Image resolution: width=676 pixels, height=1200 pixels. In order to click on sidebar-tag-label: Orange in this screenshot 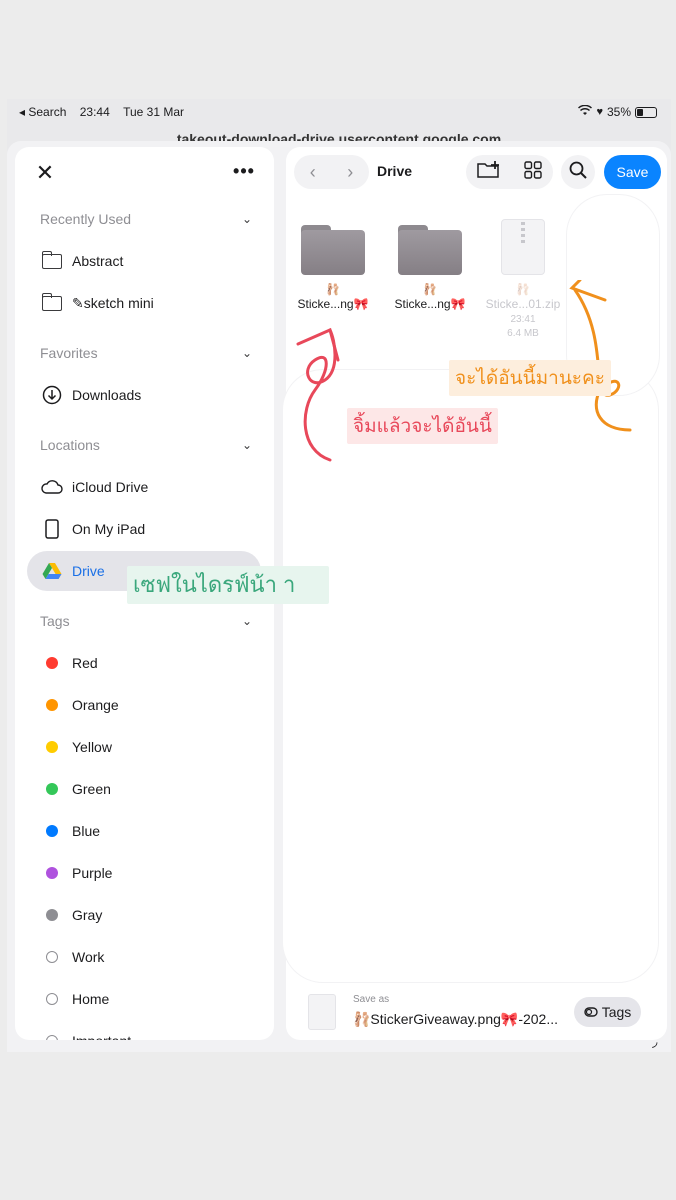, I will do `click(95, 705)`.